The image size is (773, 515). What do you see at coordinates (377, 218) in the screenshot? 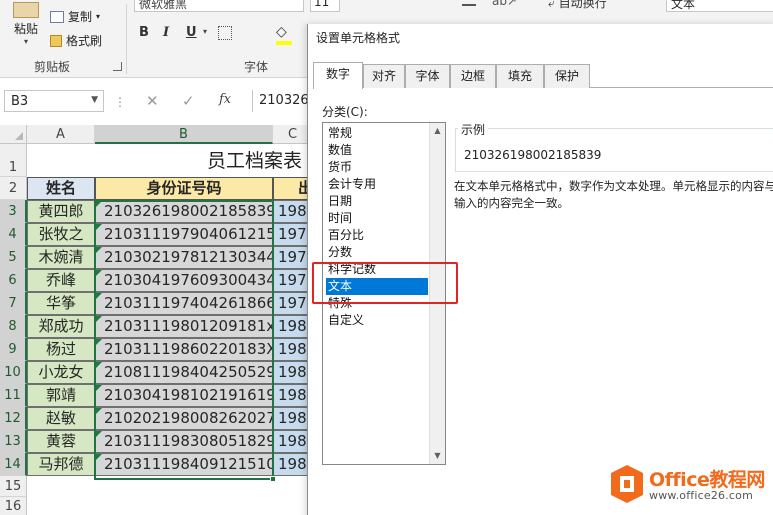
I see `category-item: 时间` at bounding box center [377, 218].